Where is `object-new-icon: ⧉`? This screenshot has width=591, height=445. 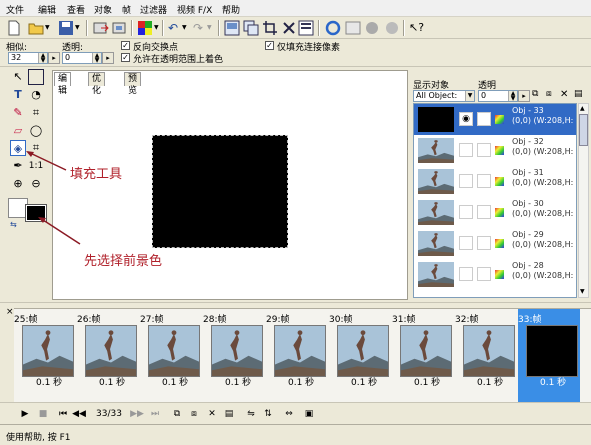
object-new-icon: ⧉ is located at coordinates (535, 94).